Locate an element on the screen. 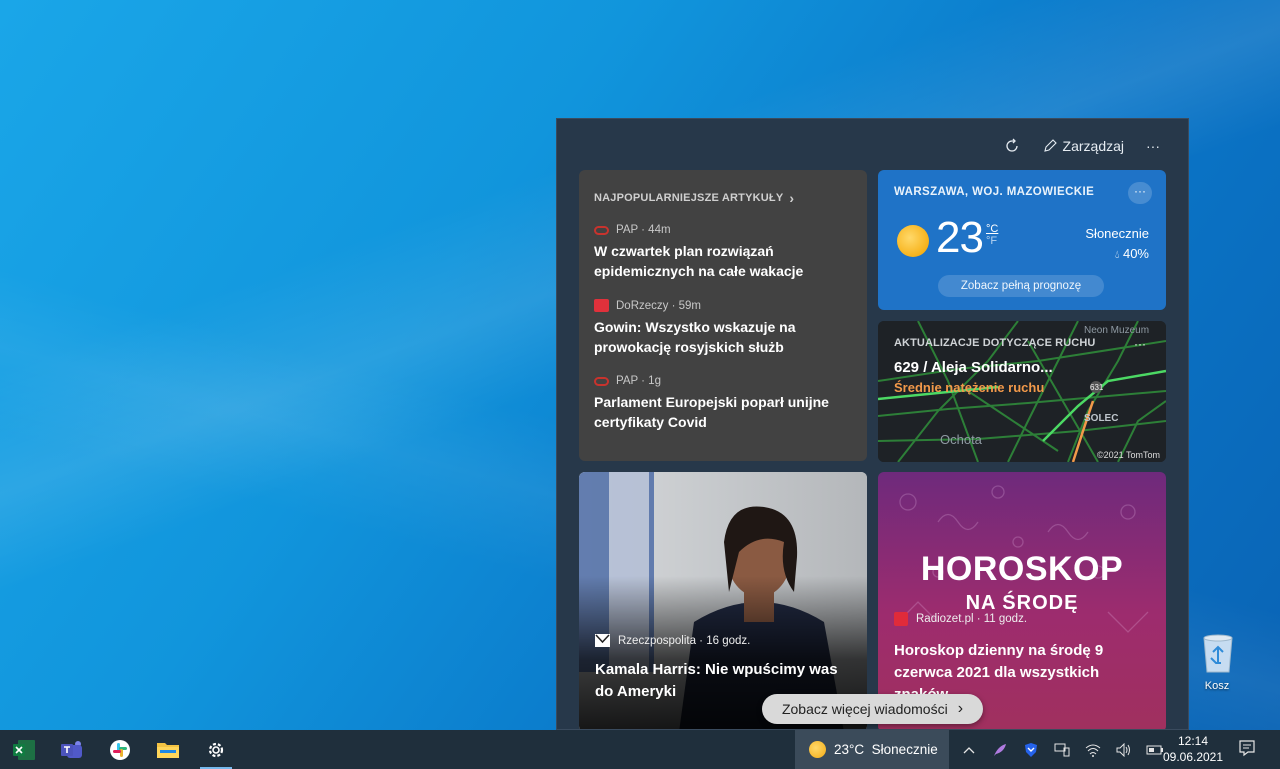  refresh-button is located at coordinates (1012, 146).